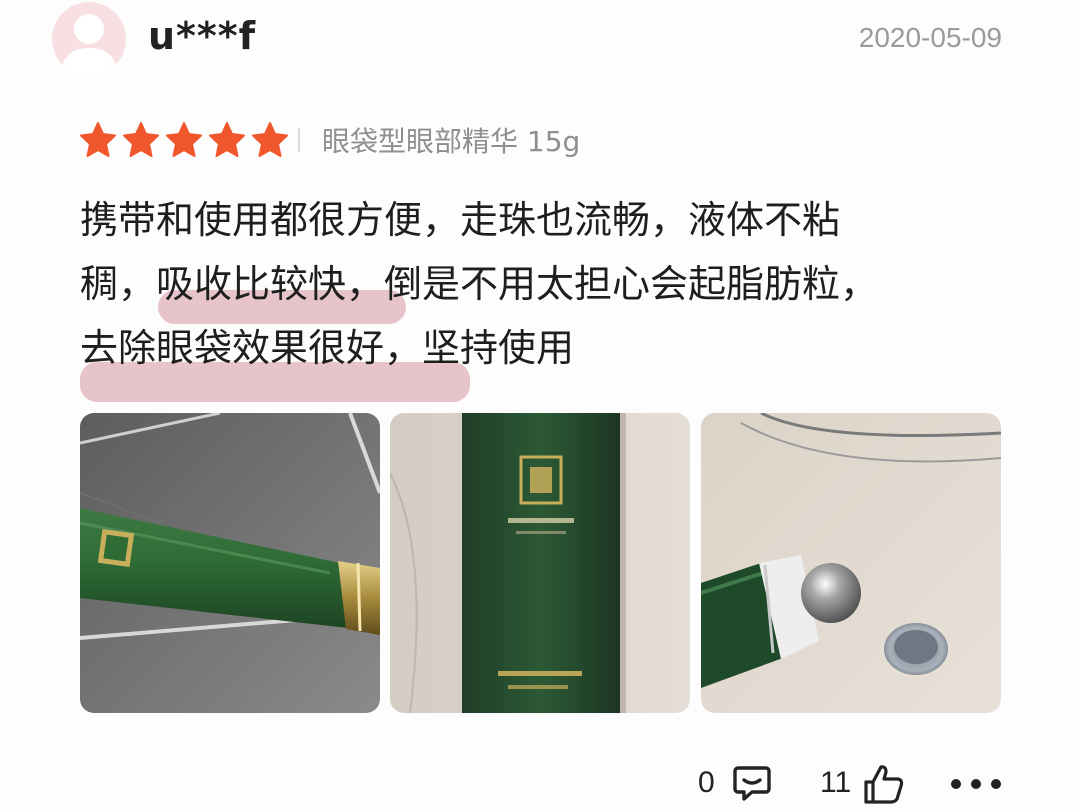 The width and height of the screenshot is (1080, 810). Describe the element at coordinates (976, 784) in the screenshot. I see `more-icon` at that location.